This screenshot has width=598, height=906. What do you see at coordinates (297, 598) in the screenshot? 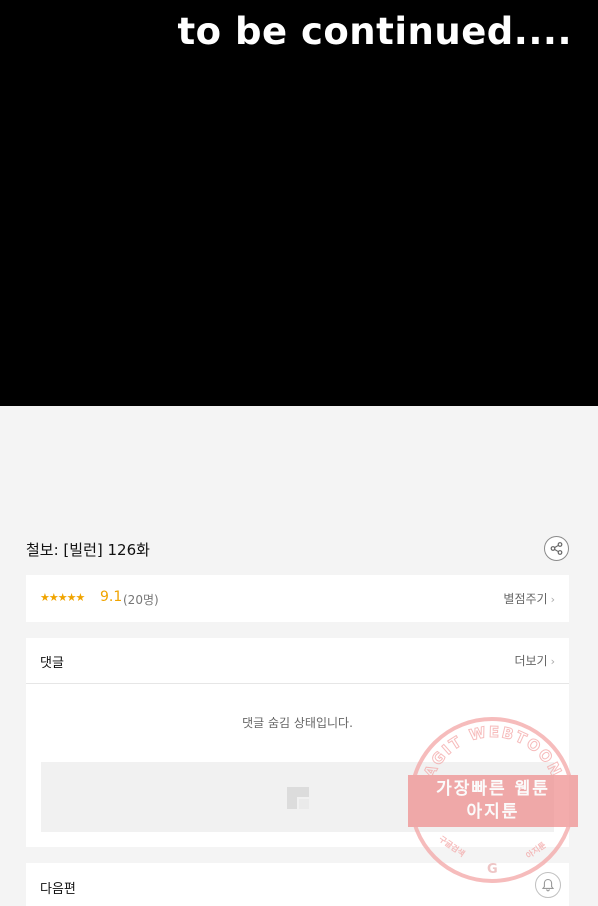
I see `rating-card: ★★★★★ 9.1 (20명) 별점주기 ›` at bounding box center [297, 598].